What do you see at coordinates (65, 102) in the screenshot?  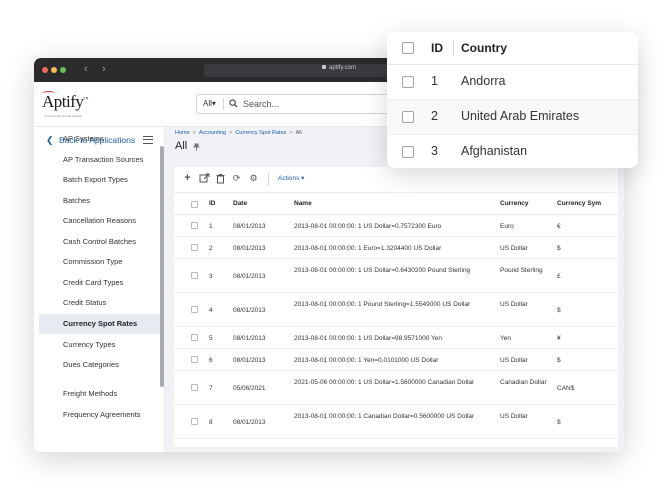 I see `aptify-logo: Aptify™` at bounding box center [65, 102].